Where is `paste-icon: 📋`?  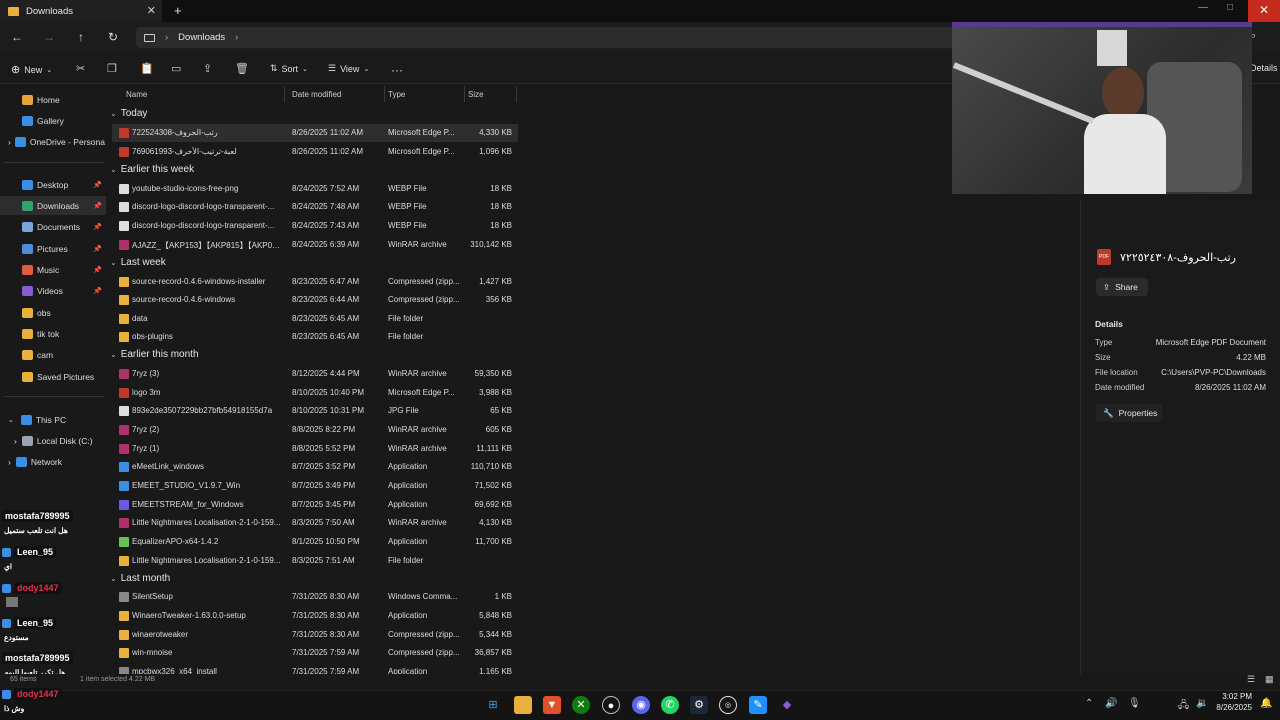 paste-icon: 📋 is located at coordinates (147, 68).